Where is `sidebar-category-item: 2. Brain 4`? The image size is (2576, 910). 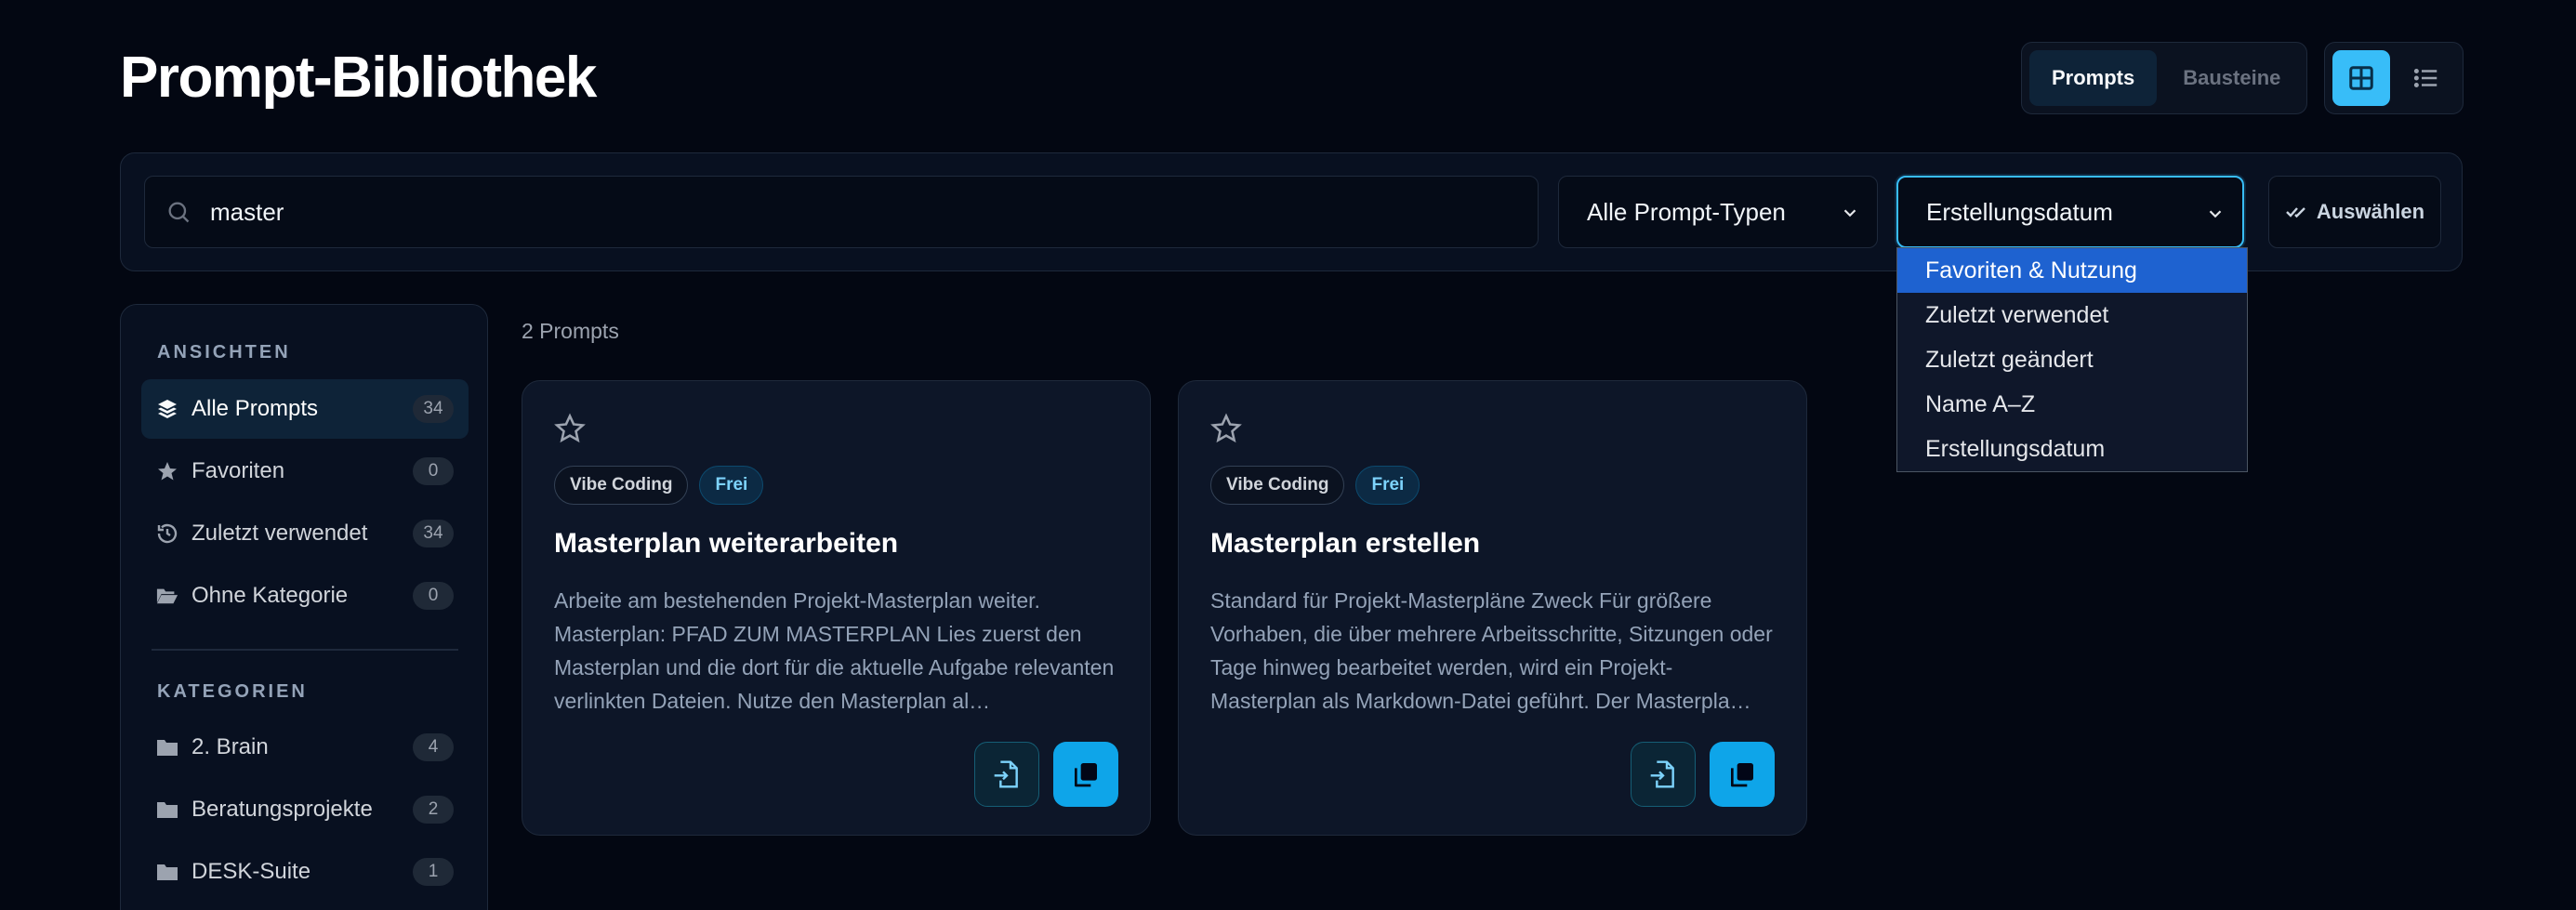
sidebar-category-item: 2. Brain 4 is located at coordinates (305, 747).